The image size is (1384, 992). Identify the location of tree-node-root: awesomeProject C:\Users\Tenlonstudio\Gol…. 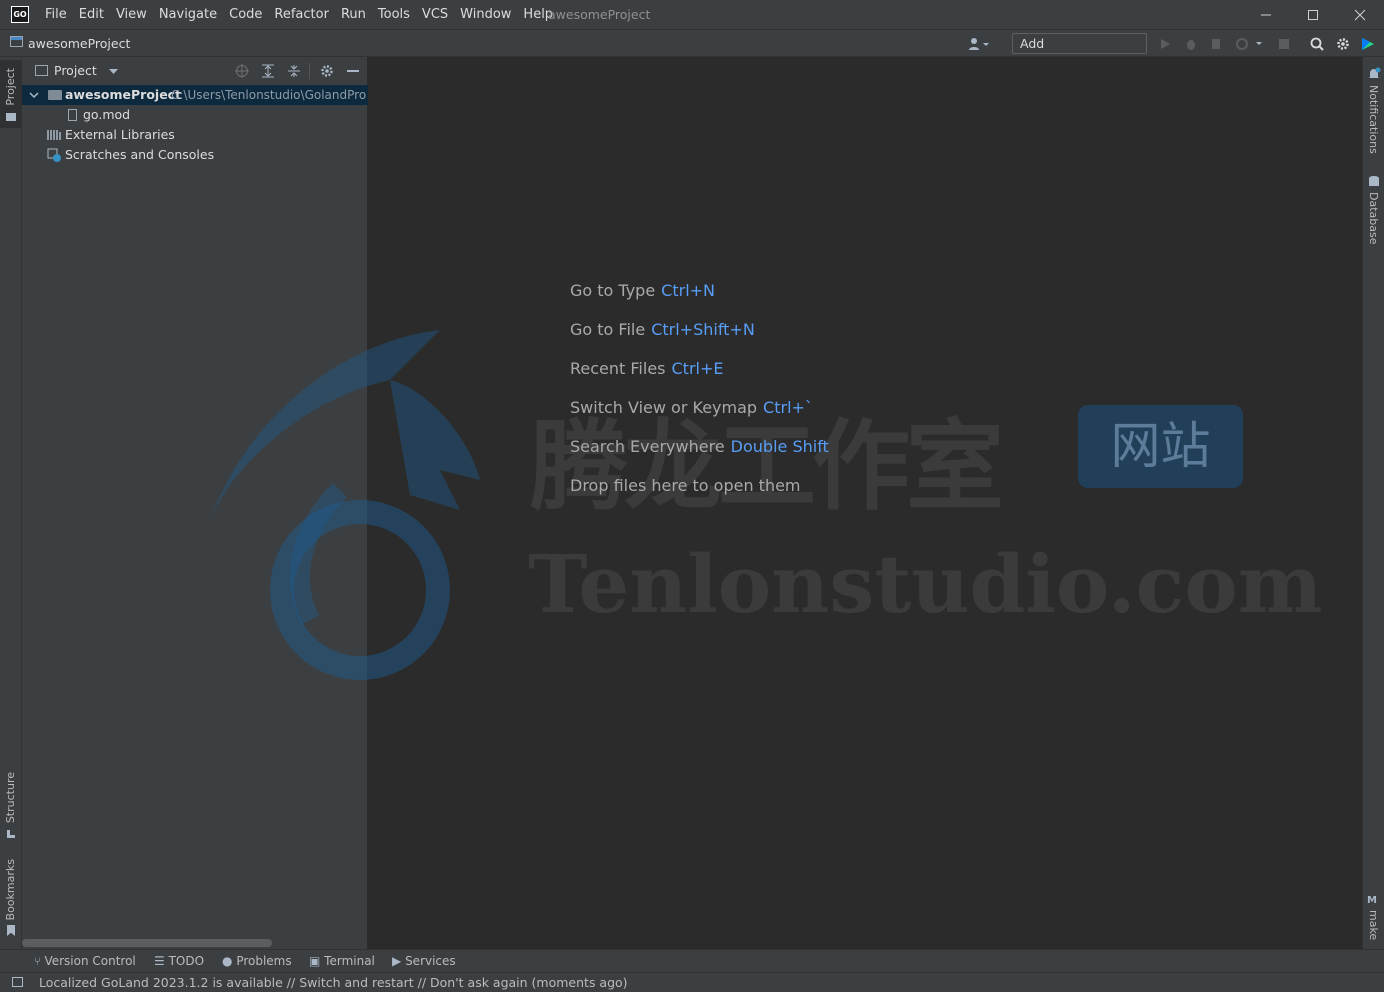
(195, 95).